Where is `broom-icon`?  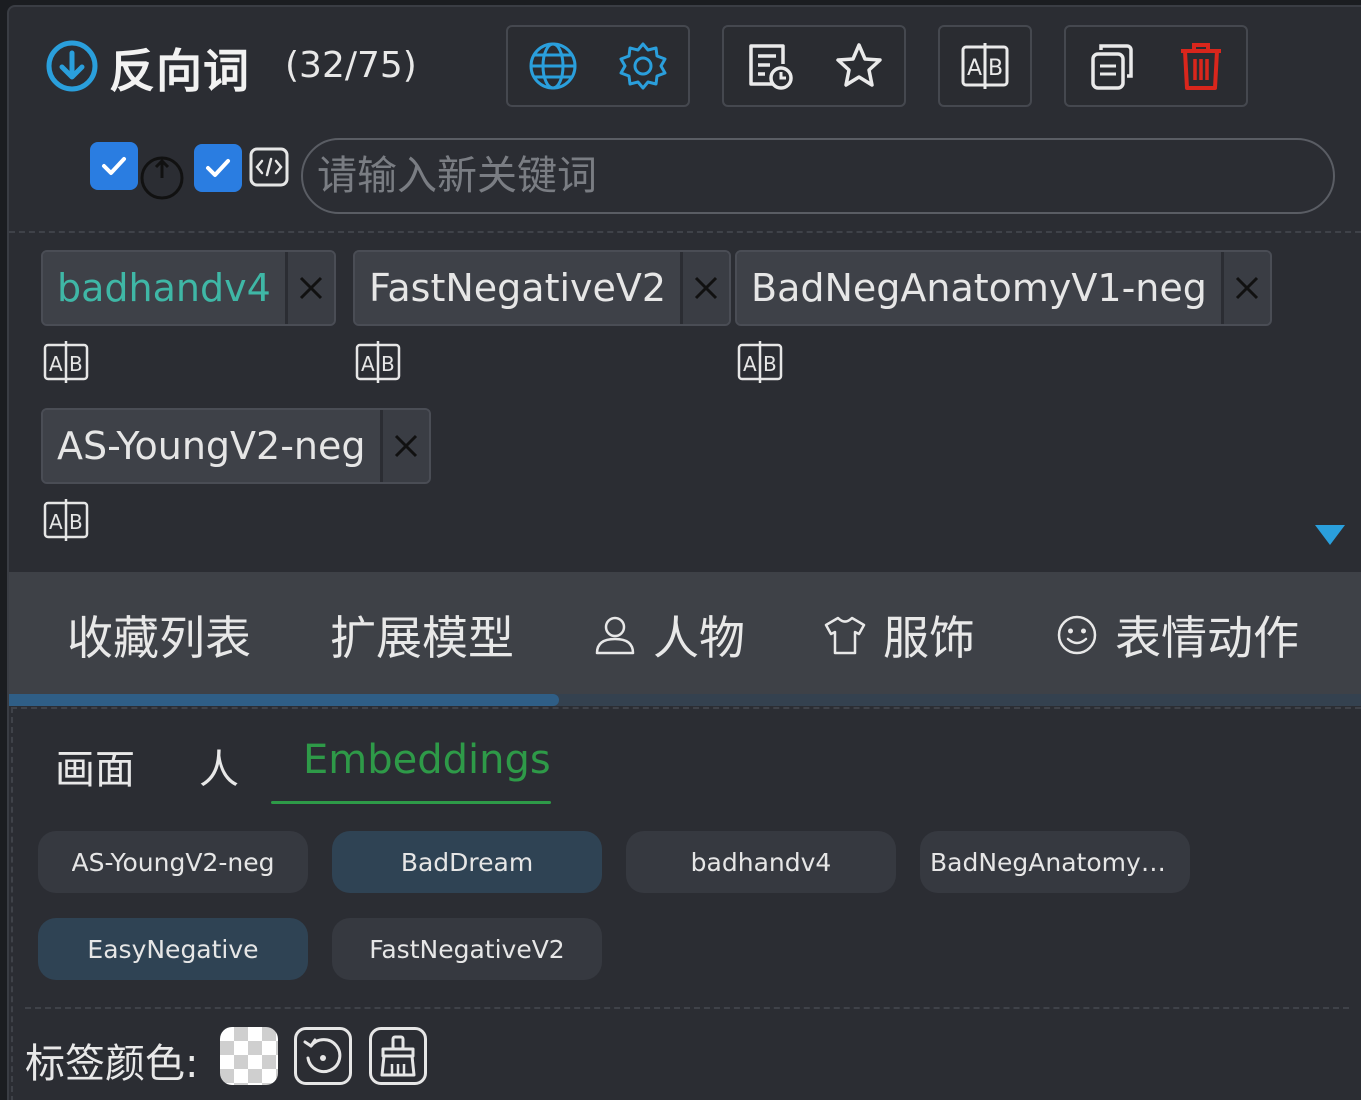
broom-icon is located at coordinates (398, 1056).